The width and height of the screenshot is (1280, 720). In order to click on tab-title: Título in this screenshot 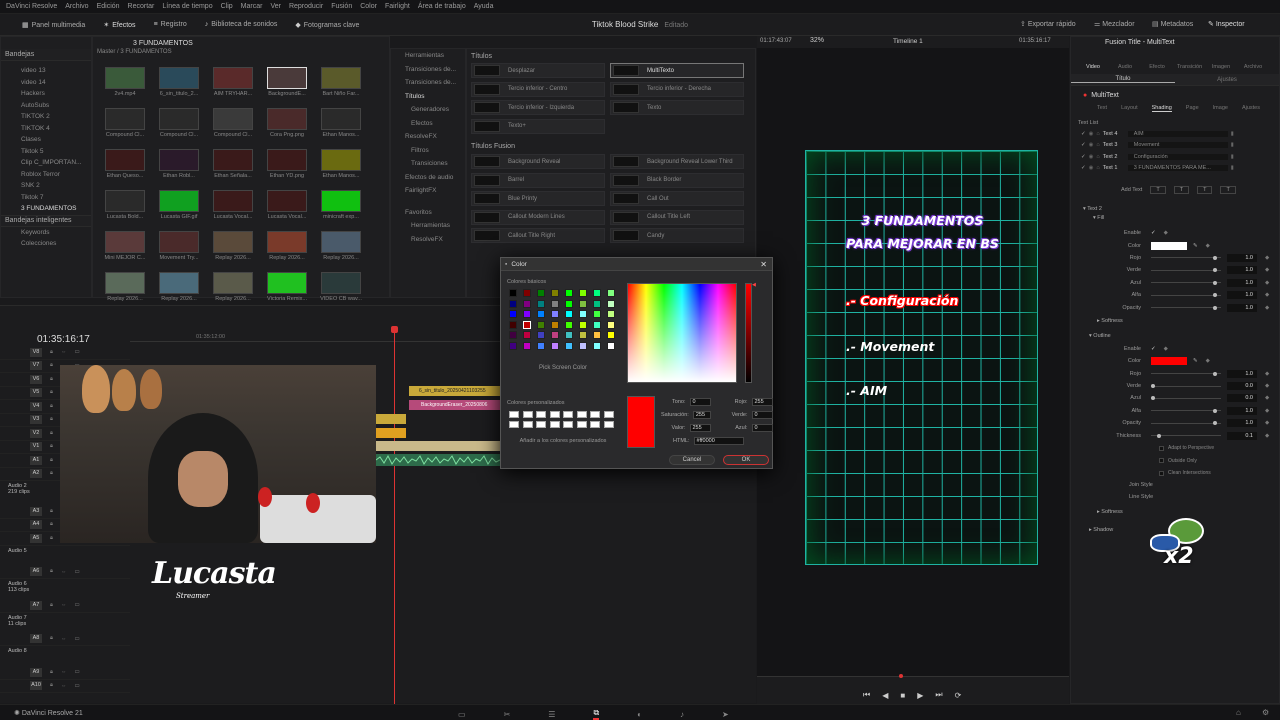, I will do `click(1123, 79)`.